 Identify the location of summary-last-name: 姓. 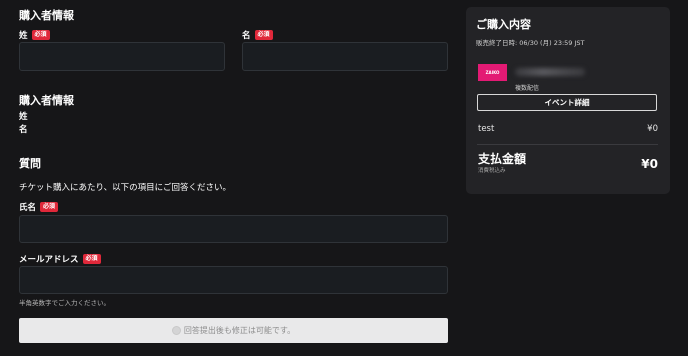
(23, 117).